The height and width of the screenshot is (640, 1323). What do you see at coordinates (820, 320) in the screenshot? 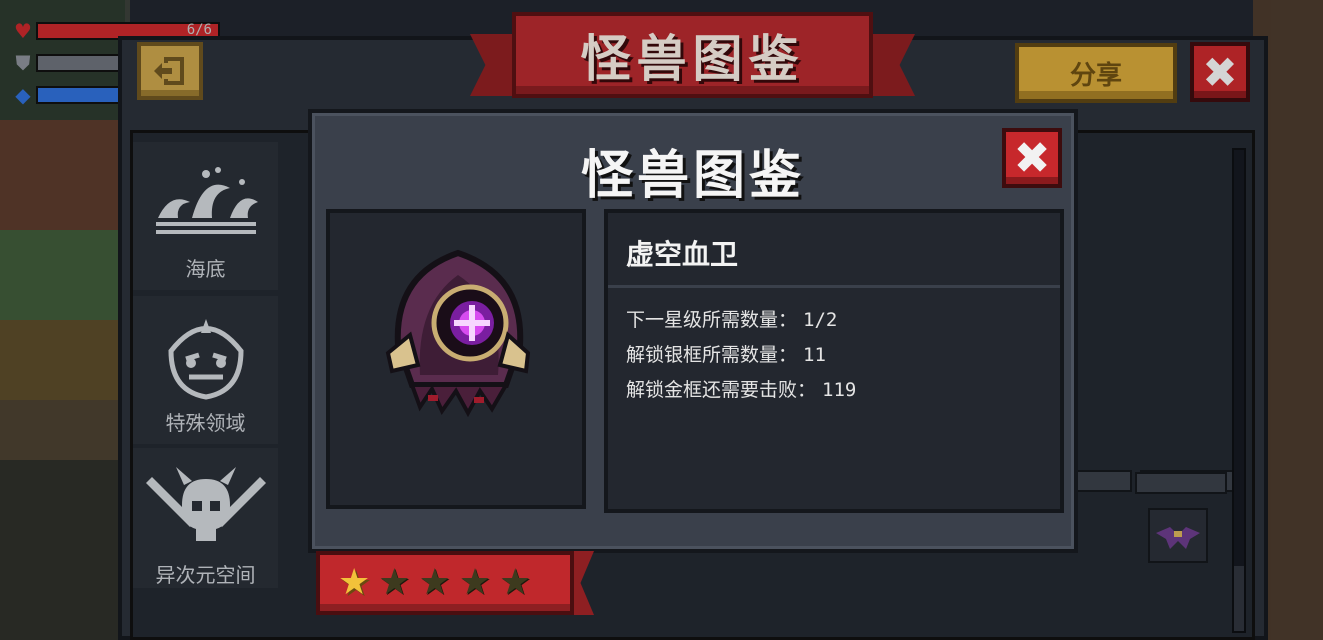
I see `stat-value: 1/2` at bounding box center [820, 320].